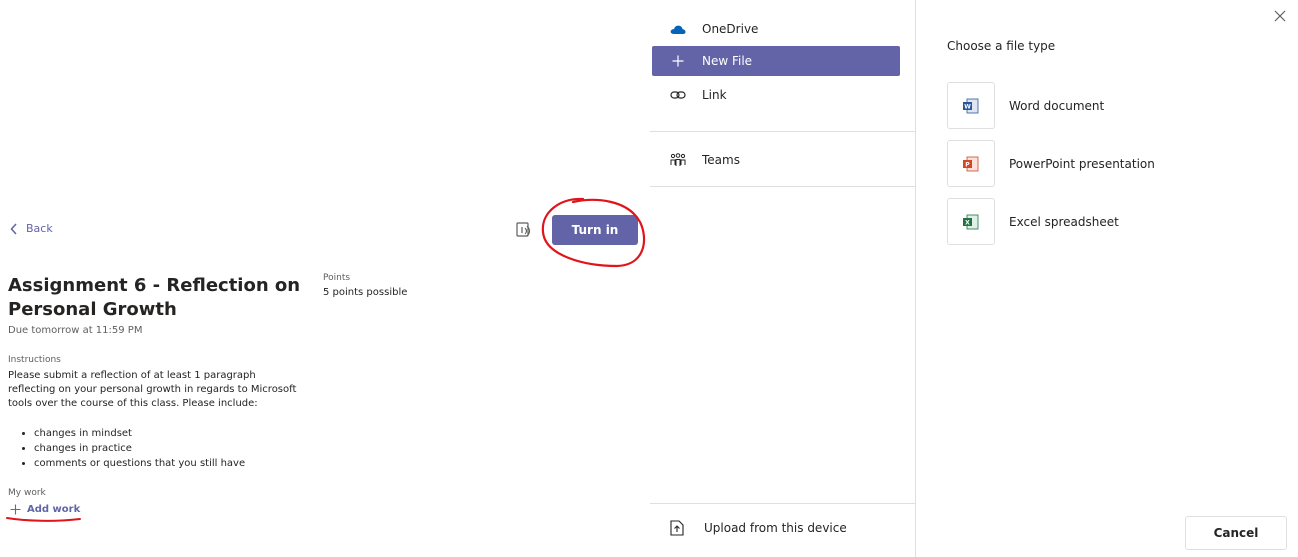 This screenshot has height=557, width=1298. Describe the element at coordinates (1280, 16) in the screenshot. I see `close-icon` at that location.